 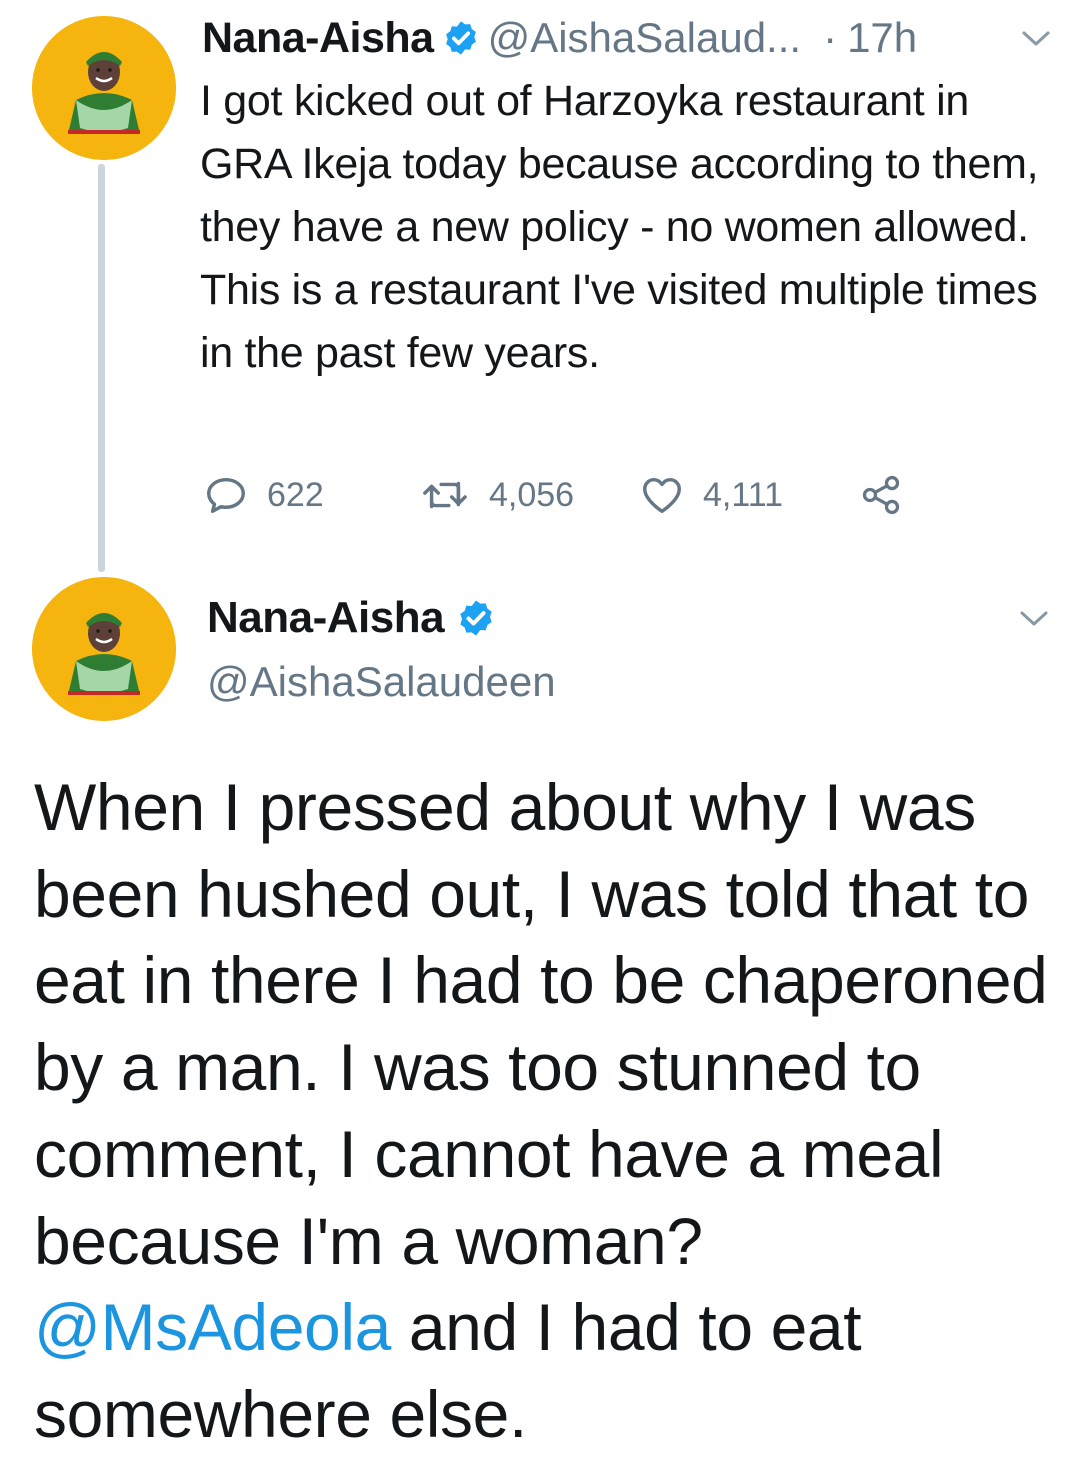 I want to click on reply-button: 622, so click(x=263, y=495).